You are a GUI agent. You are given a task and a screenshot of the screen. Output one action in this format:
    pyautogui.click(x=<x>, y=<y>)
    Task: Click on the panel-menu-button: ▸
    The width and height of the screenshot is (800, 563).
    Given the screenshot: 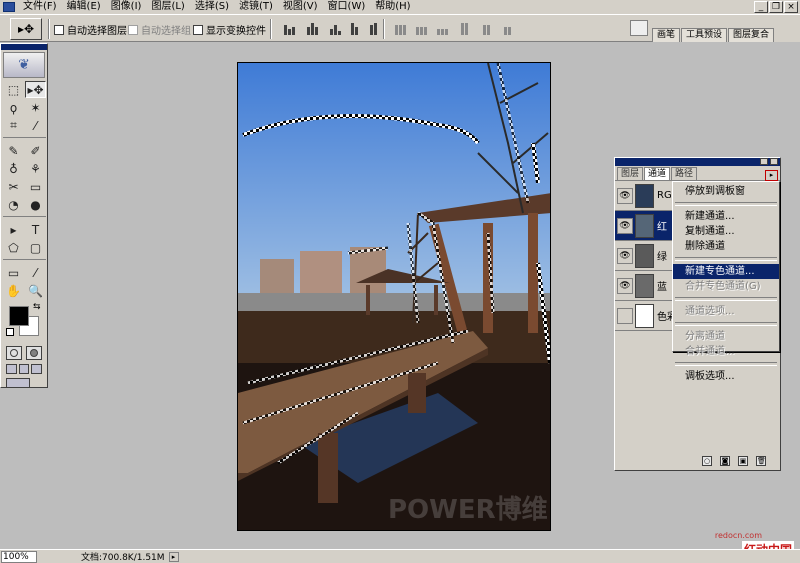 What is the action you would take?
    pyautogui.click(x=771, y=175)
    